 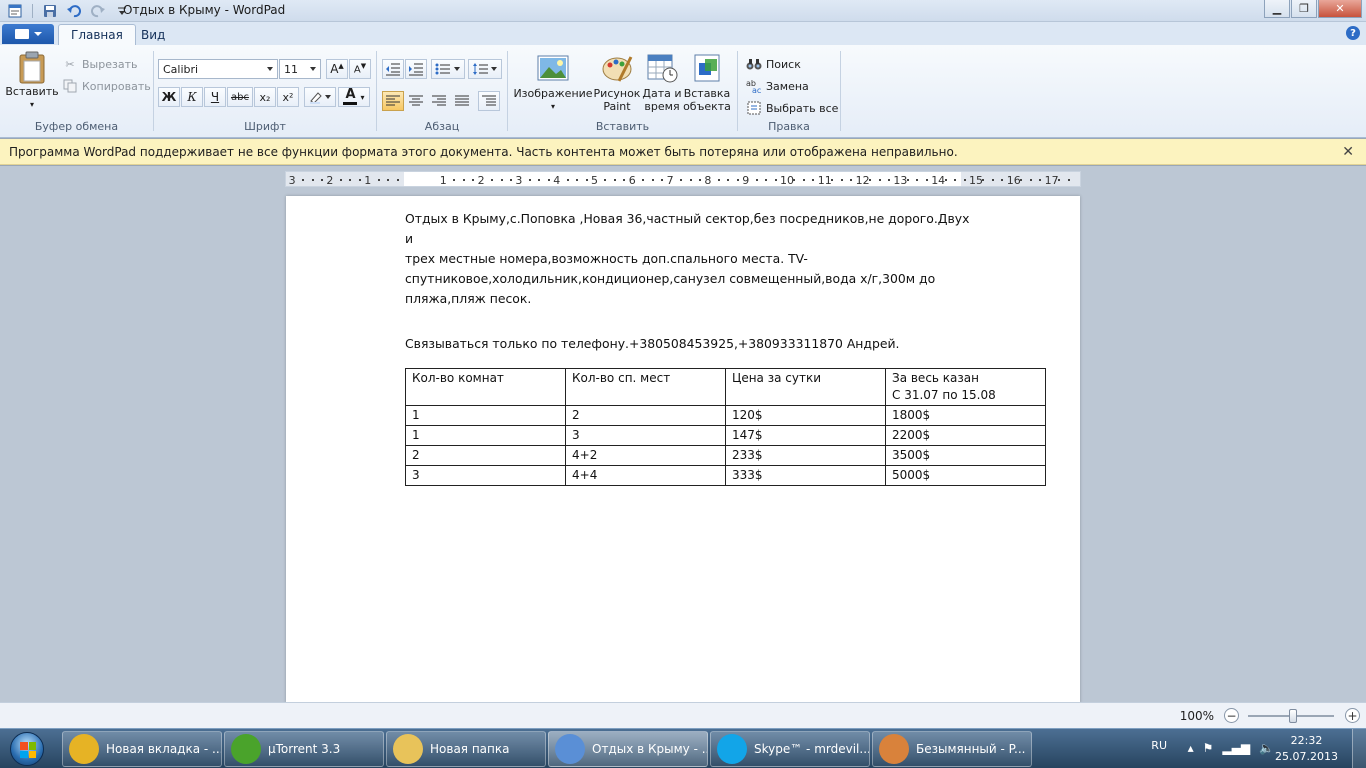 What do you see at coordinates (192, 97) in the screenshot?
I see `italic-button: К` at bounding box center [192, 97].